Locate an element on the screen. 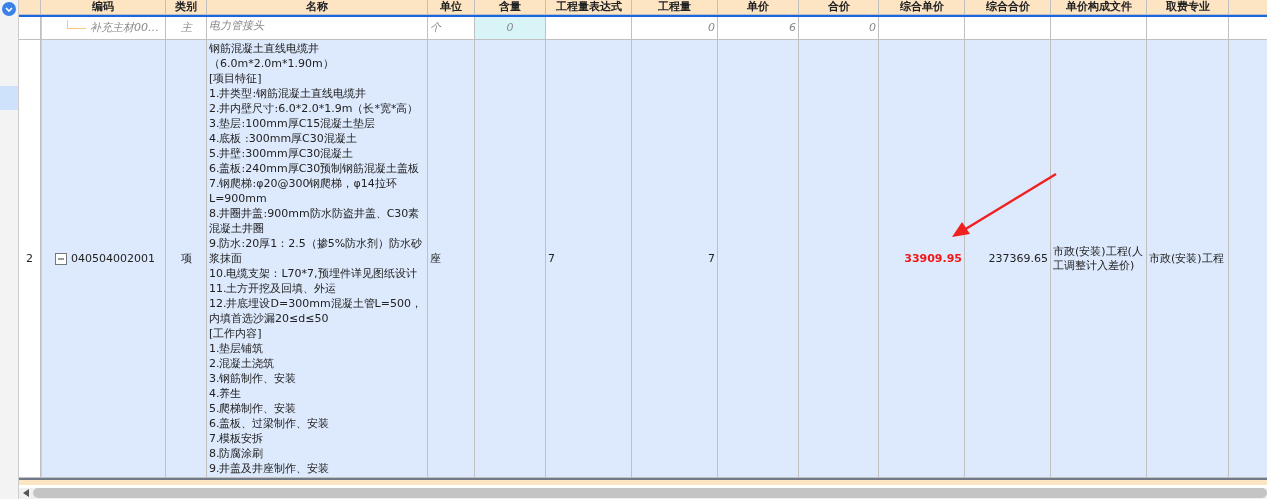 Image resolution: width=1267 pixels, height=499 pixels. column-header: 单价构成文件 is located at coordinates (1099, 7).